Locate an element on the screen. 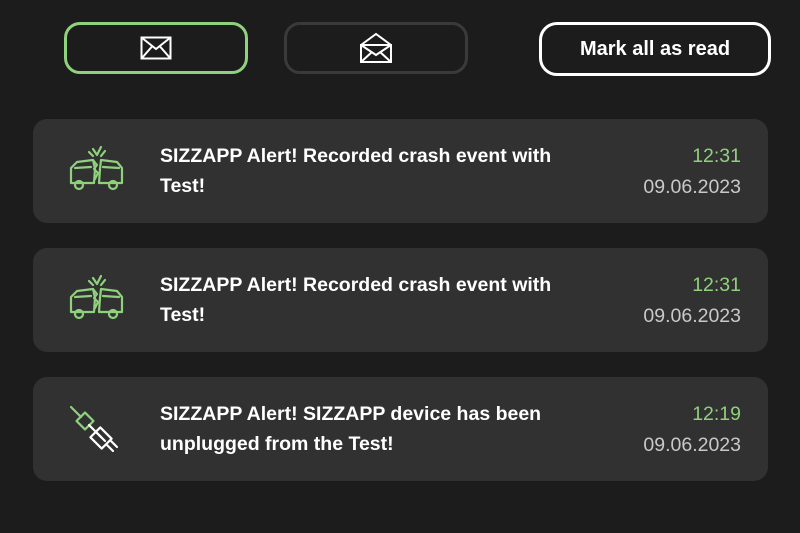  mark-all-as-read-button: Mark all as read is located at coordinates (655, 49).